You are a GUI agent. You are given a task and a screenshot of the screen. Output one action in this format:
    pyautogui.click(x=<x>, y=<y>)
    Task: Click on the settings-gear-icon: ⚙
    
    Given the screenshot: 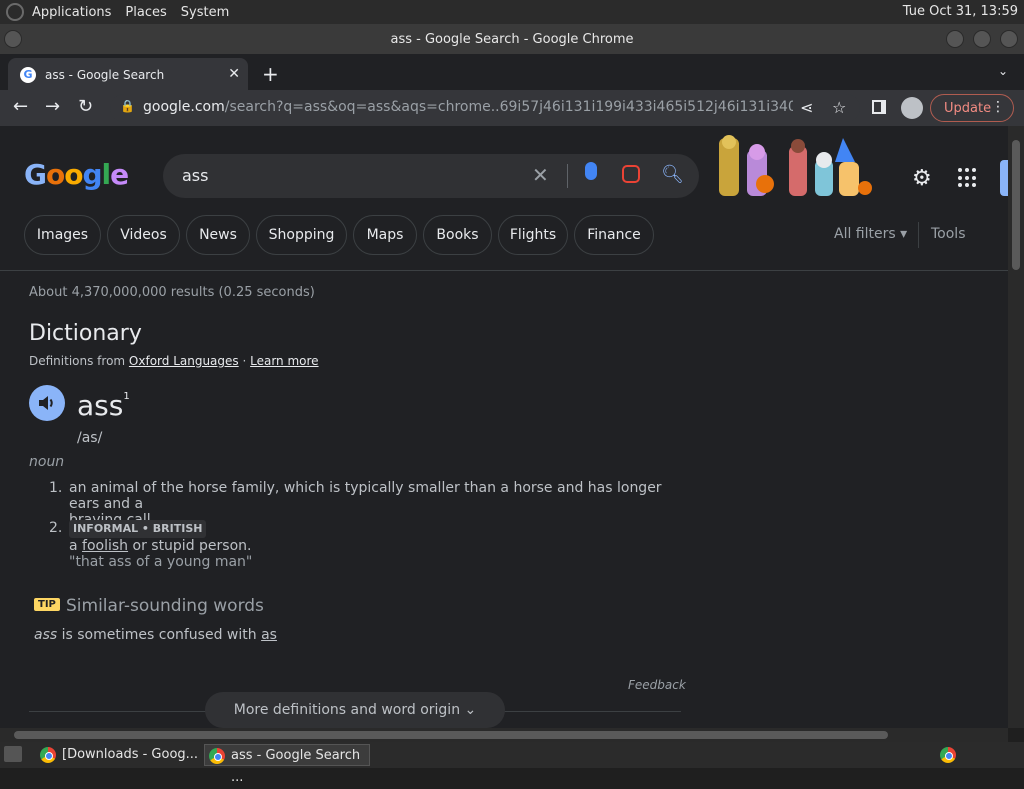 What is the action you would take?
    pyautogui.click(x=922, y=178)
    